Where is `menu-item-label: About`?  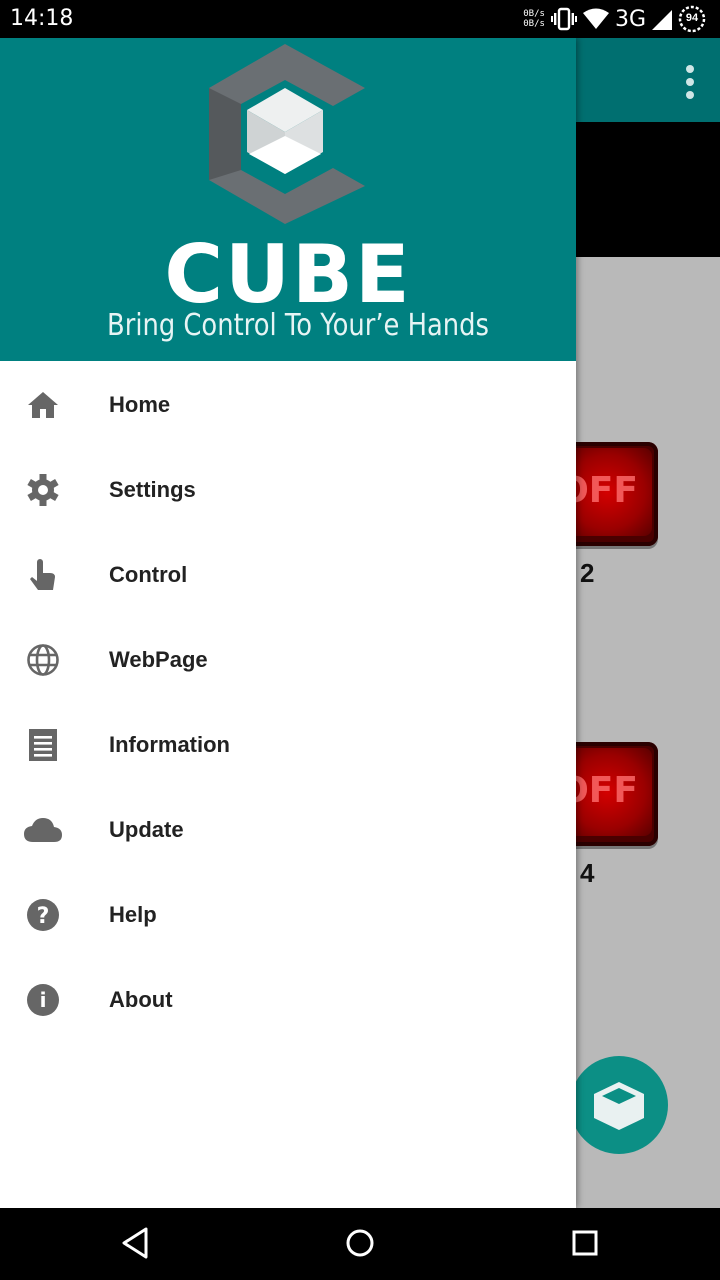
menu-item-label: About is located at coordinates (141, 999).